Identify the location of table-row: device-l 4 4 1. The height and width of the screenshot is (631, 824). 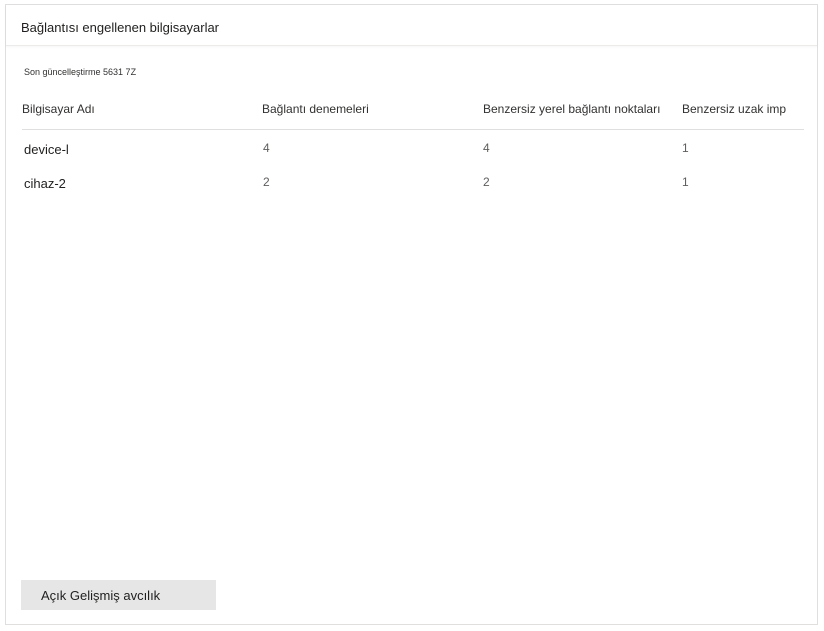
(413, 147).